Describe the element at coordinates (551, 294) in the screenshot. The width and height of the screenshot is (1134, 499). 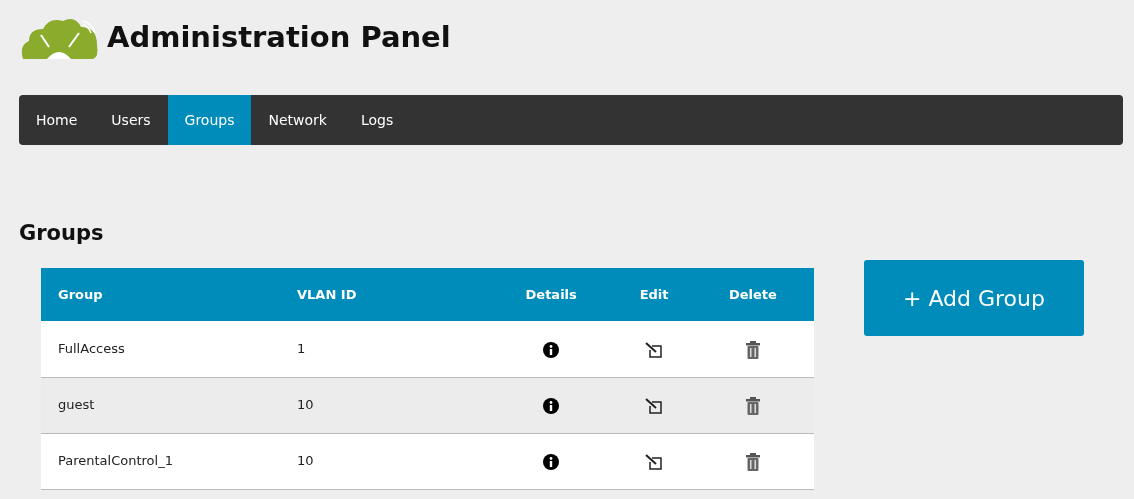
I see `column-header: Details` at that location.